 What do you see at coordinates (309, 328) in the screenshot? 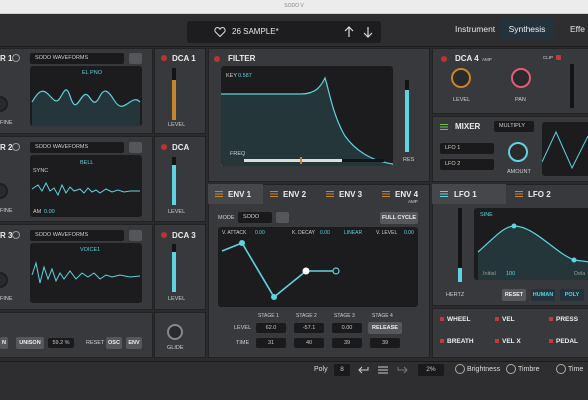
I see `stage2-level-value: -57.1` at bounding box center [309, 328].